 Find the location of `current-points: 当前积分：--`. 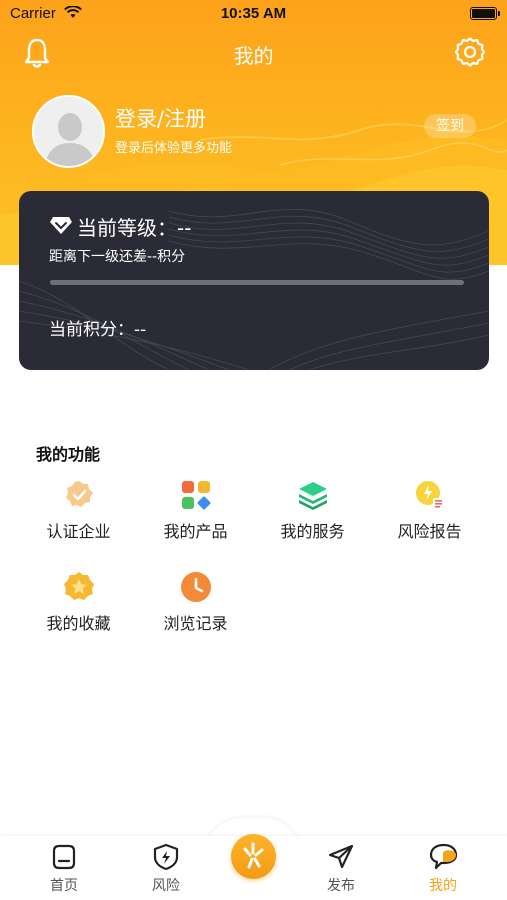

current-points: 当前积分：-- is located at coordinates (98, 330).